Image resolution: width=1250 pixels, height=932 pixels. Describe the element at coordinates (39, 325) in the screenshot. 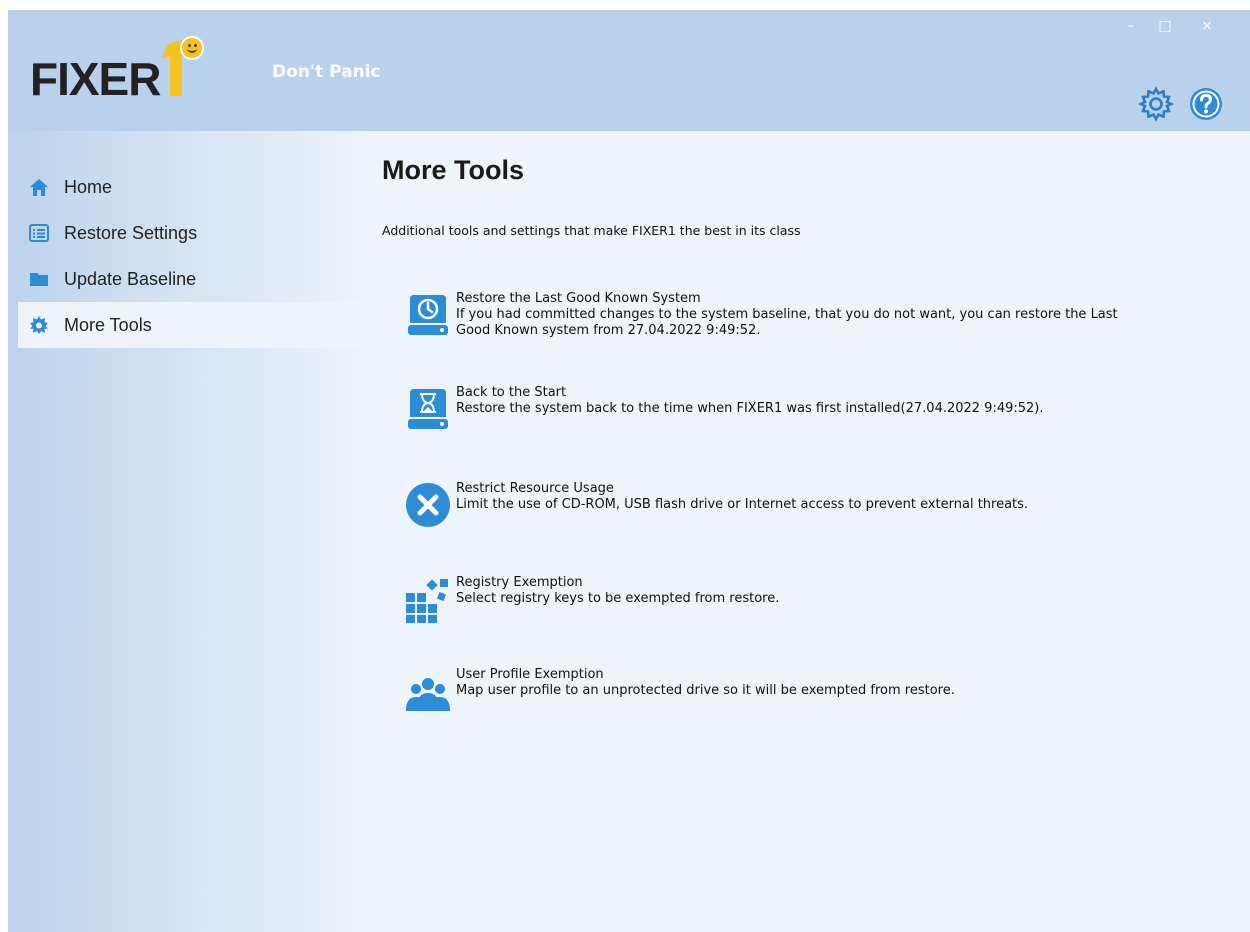

I see `gear-icon` at that location.